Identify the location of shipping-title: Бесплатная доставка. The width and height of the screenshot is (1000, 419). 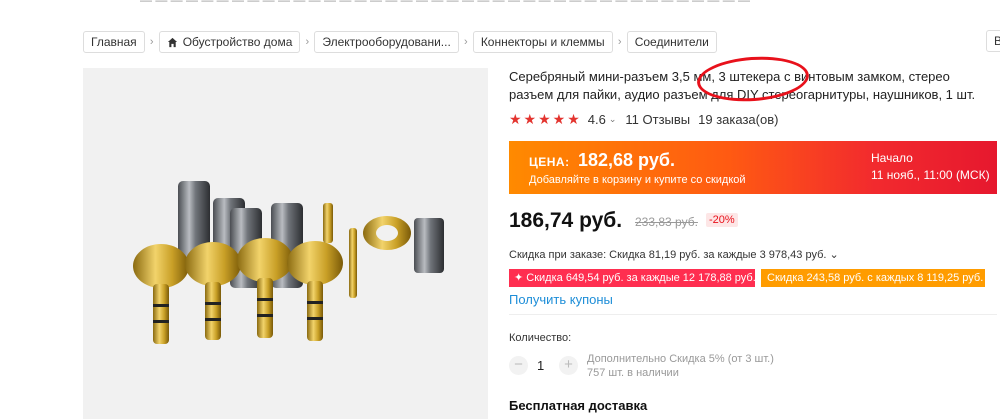
(578, 405).